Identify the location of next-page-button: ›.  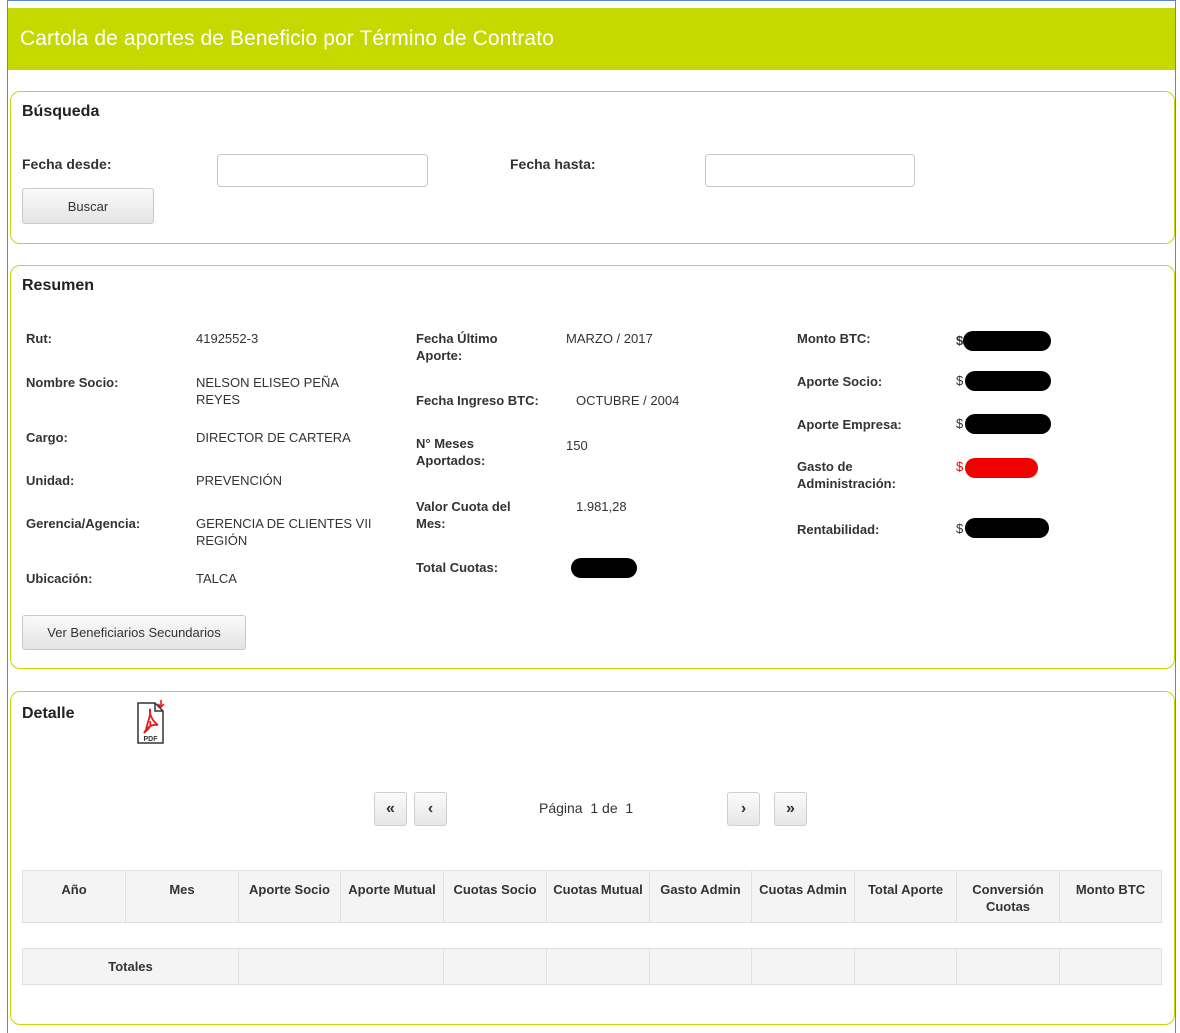
(743, 809).